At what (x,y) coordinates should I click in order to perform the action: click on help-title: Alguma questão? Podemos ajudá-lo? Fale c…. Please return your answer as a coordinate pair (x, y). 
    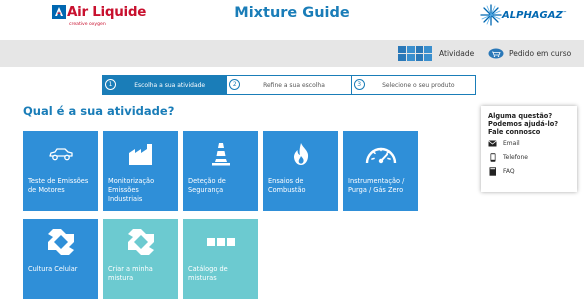
    Looking at the image, I should click on (523, 124).